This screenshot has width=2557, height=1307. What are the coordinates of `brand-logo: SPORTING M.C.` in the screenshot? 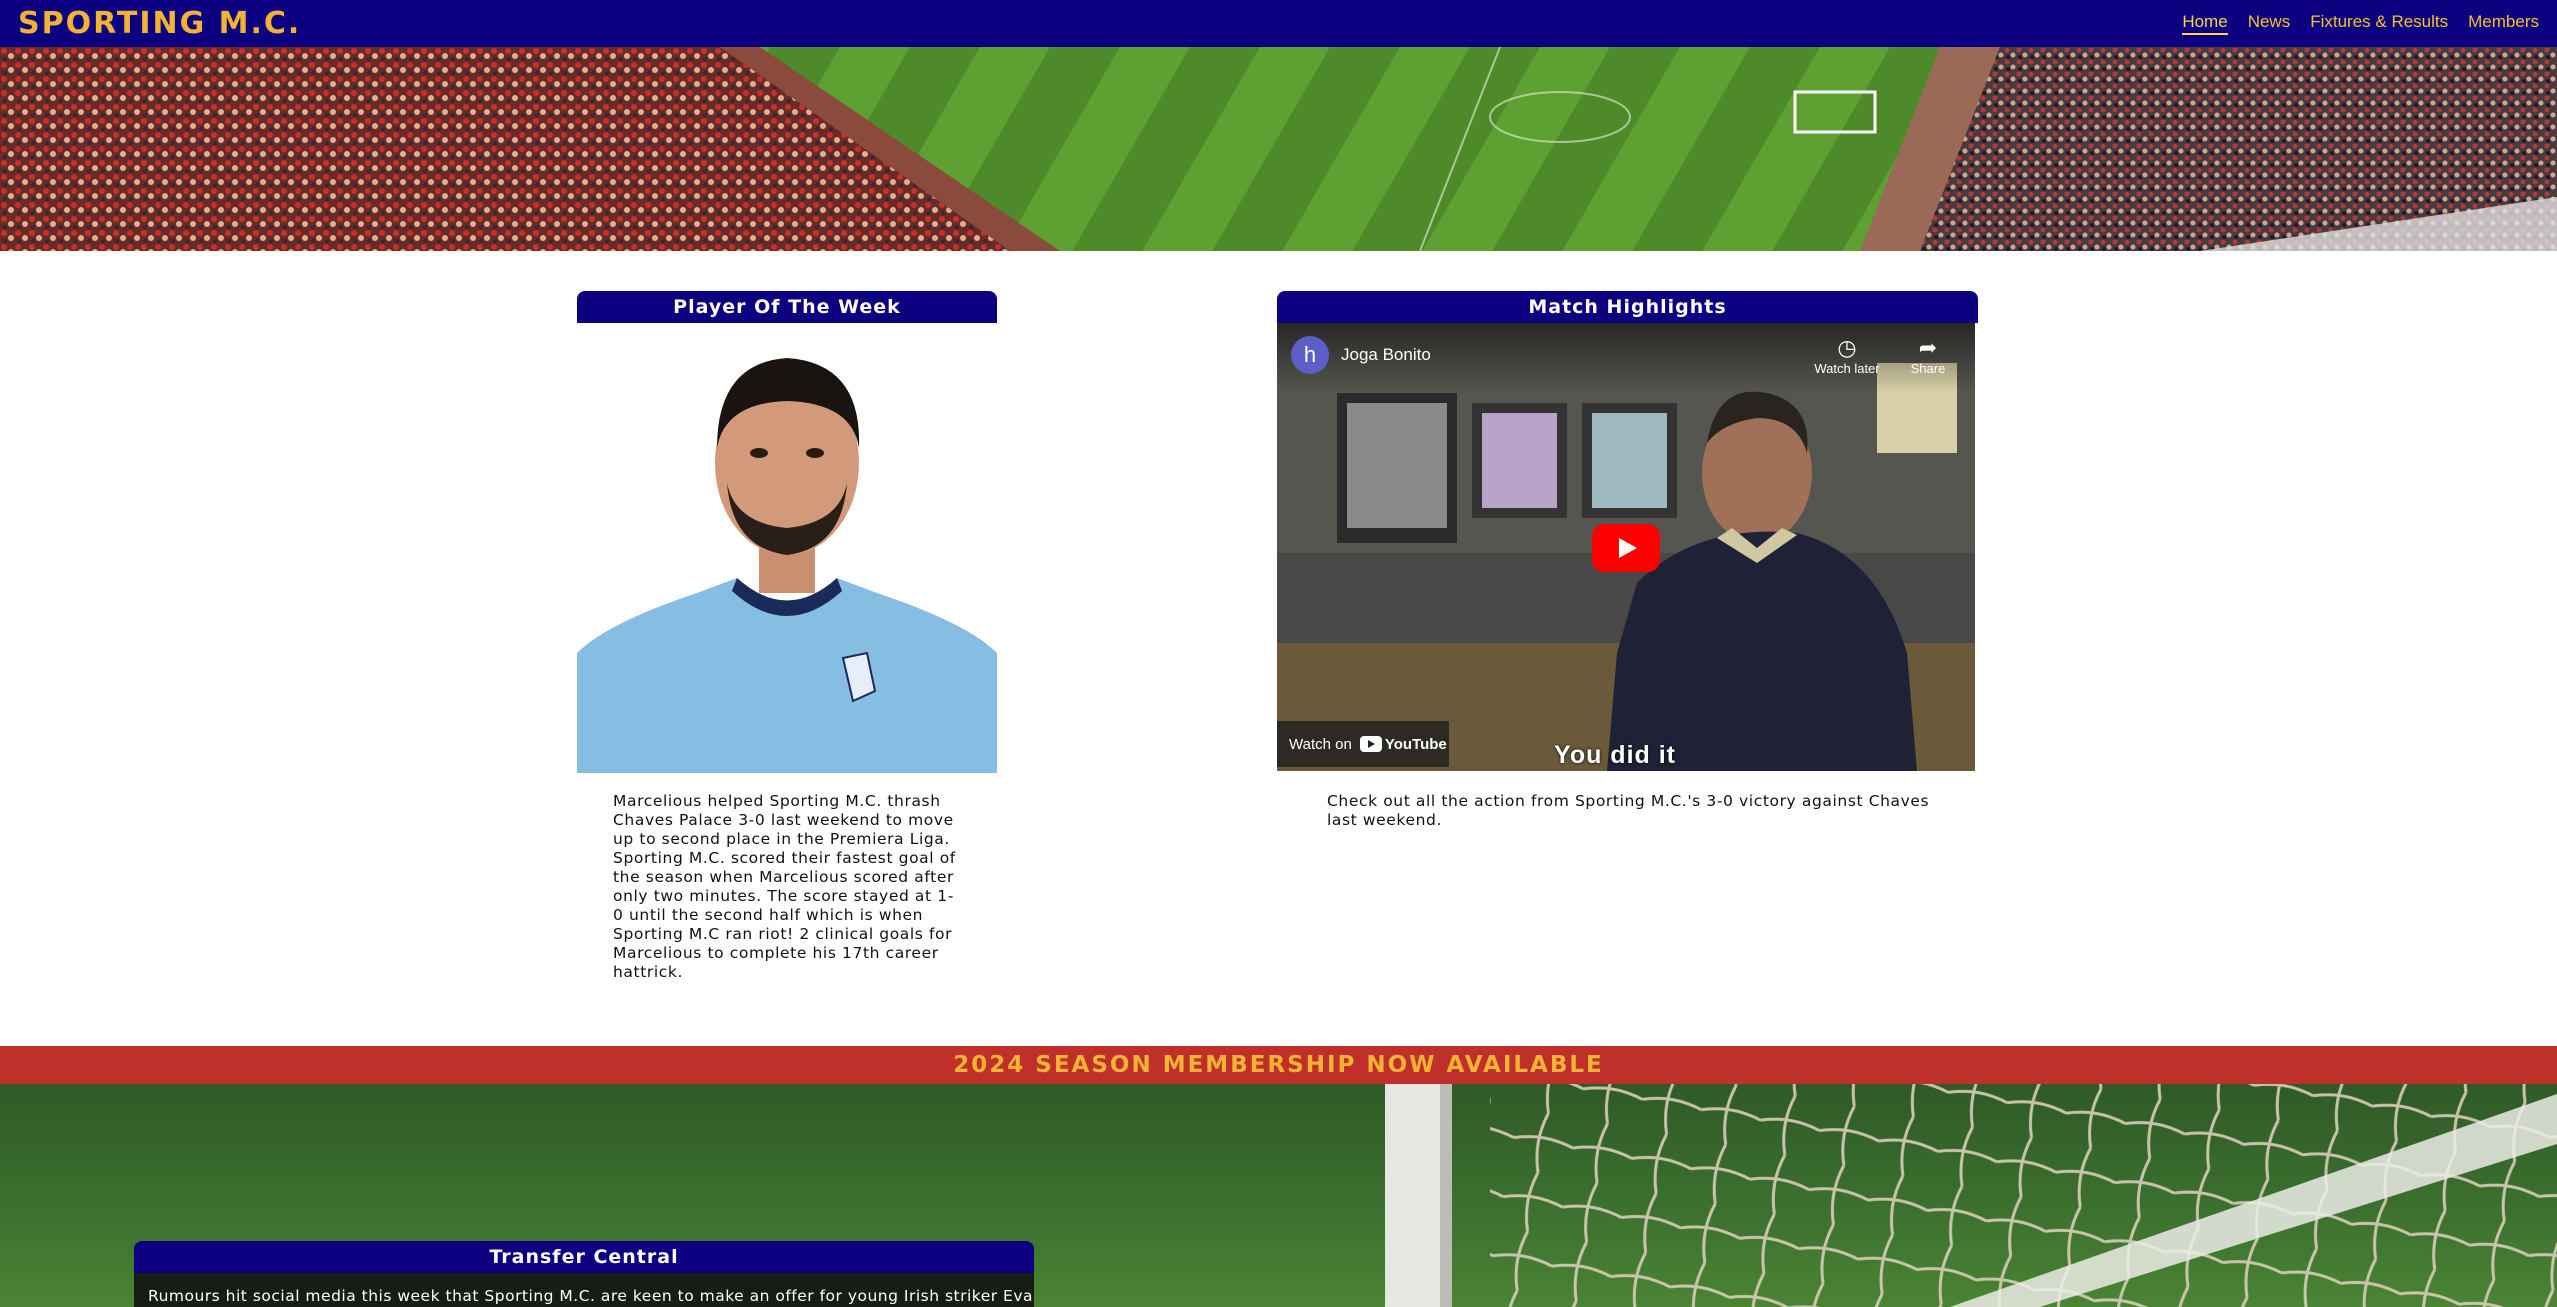 It's located at (159, 23).